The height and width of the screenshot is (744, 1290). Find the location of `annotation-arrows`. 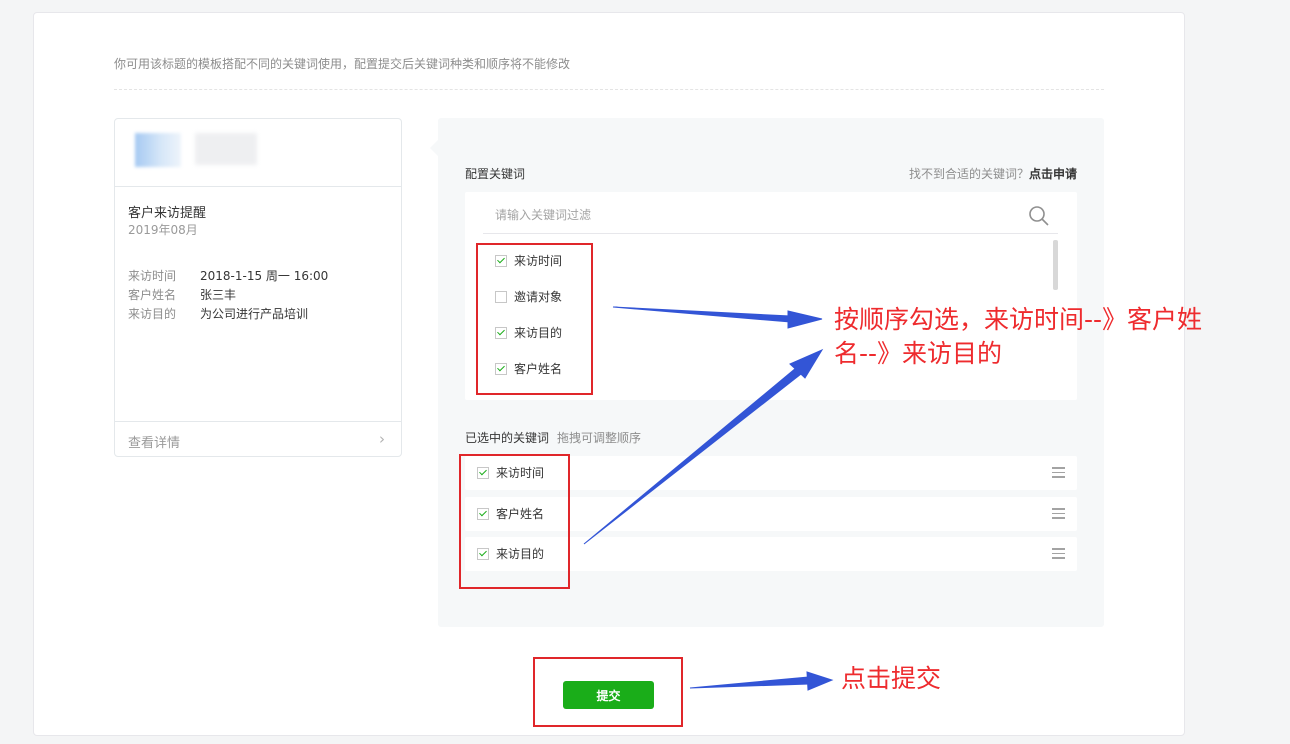

annotation-arrows is located at coordinates (708, 498).